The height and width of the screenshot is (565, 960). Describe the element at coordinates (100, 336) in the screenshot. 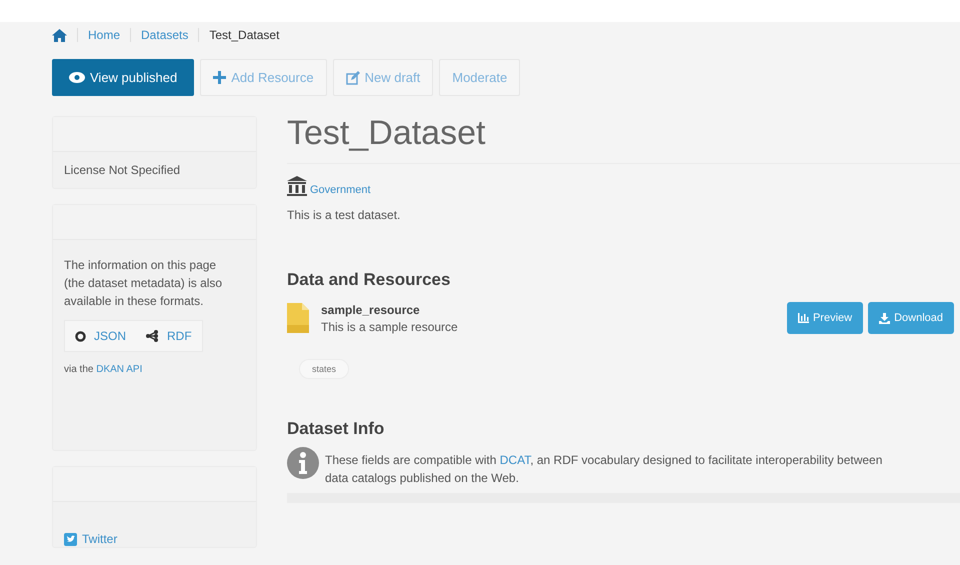

I see `format-link: JSON` at that location.